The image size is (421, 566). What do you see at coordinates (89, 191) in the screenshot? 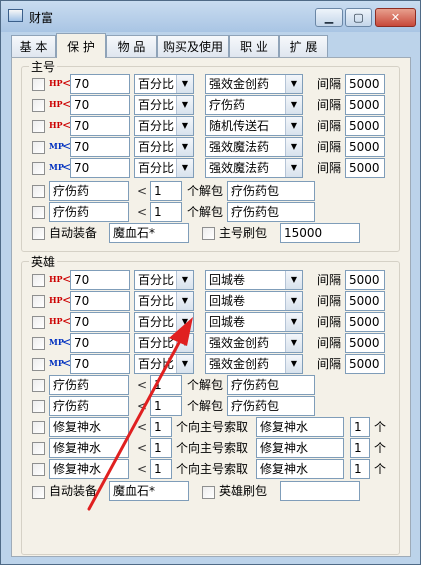
I see `main-unpack-item-input: 疗伤药` at bounding box center [89, 191].